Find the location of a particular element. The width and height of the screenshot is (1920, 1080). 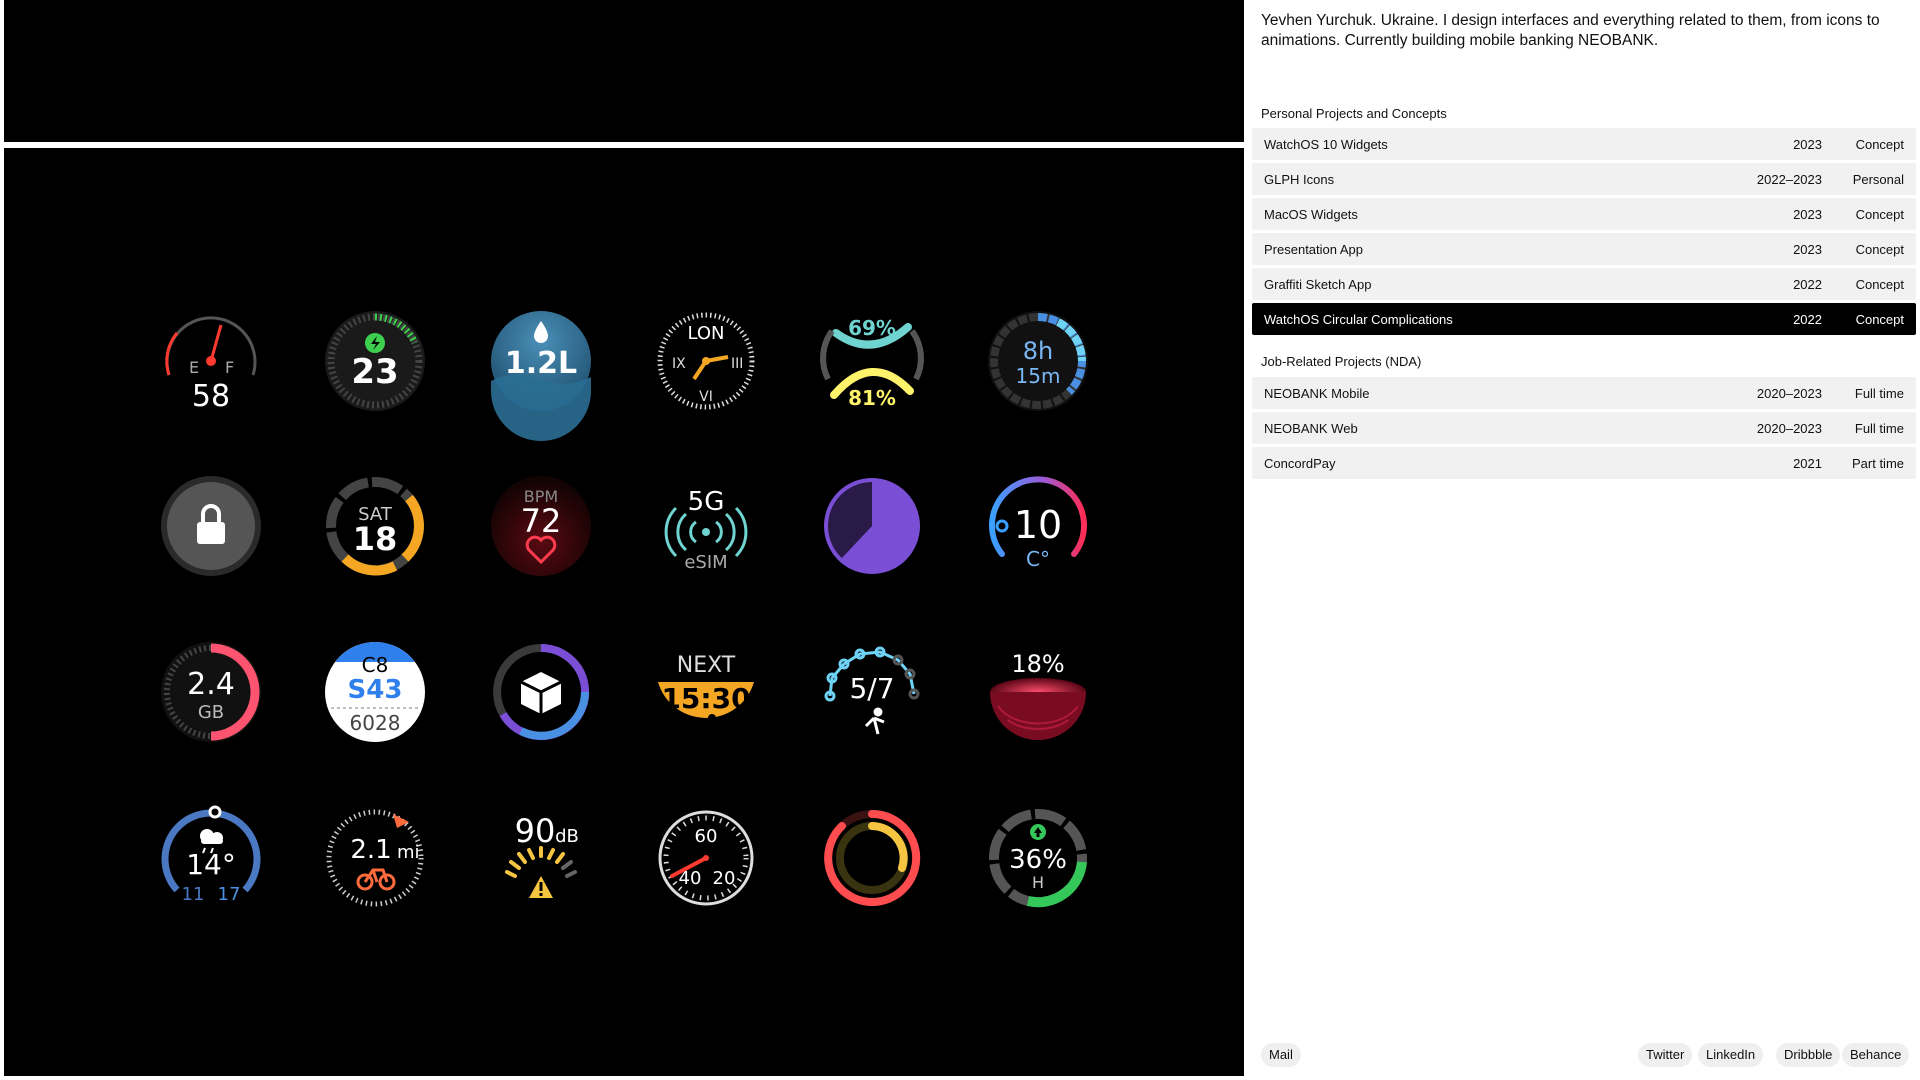

water-value: 1.2L is located at coordinates (541, 363).